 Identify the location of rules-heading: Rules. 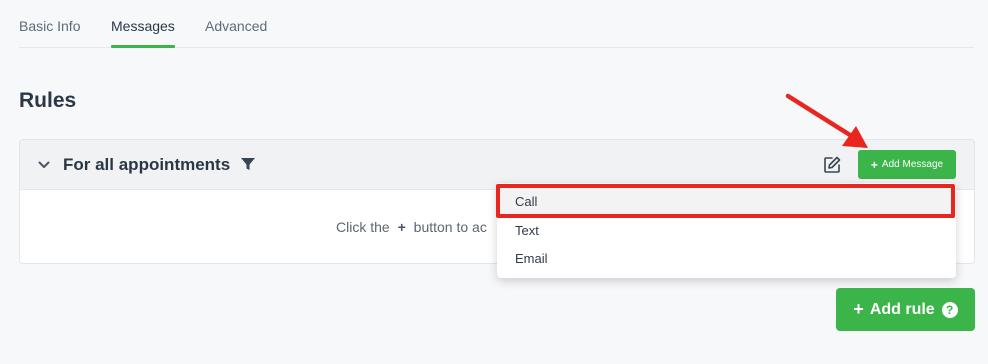
(48, 100).